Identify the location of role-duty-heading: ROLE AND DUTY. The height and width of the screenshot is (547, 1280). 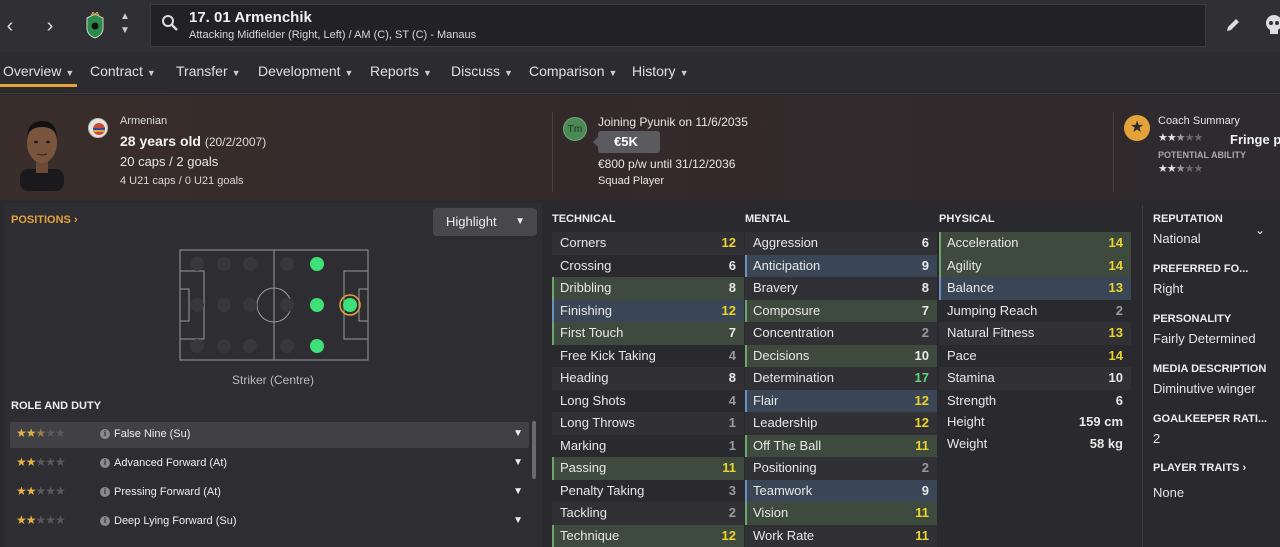
(56, 406).